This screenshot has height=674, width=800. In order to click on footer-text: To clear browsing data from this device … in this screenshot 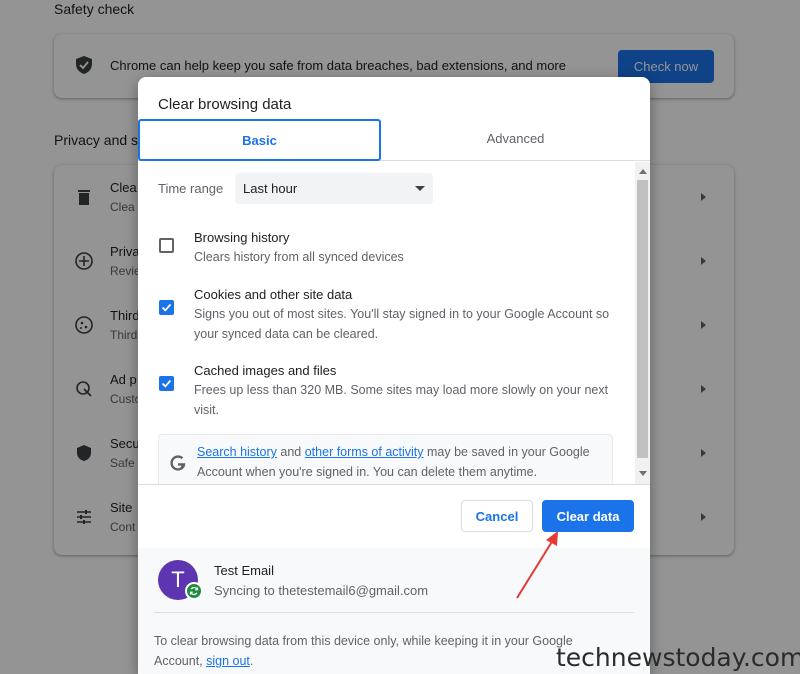, I will do `click(384, 651)`.